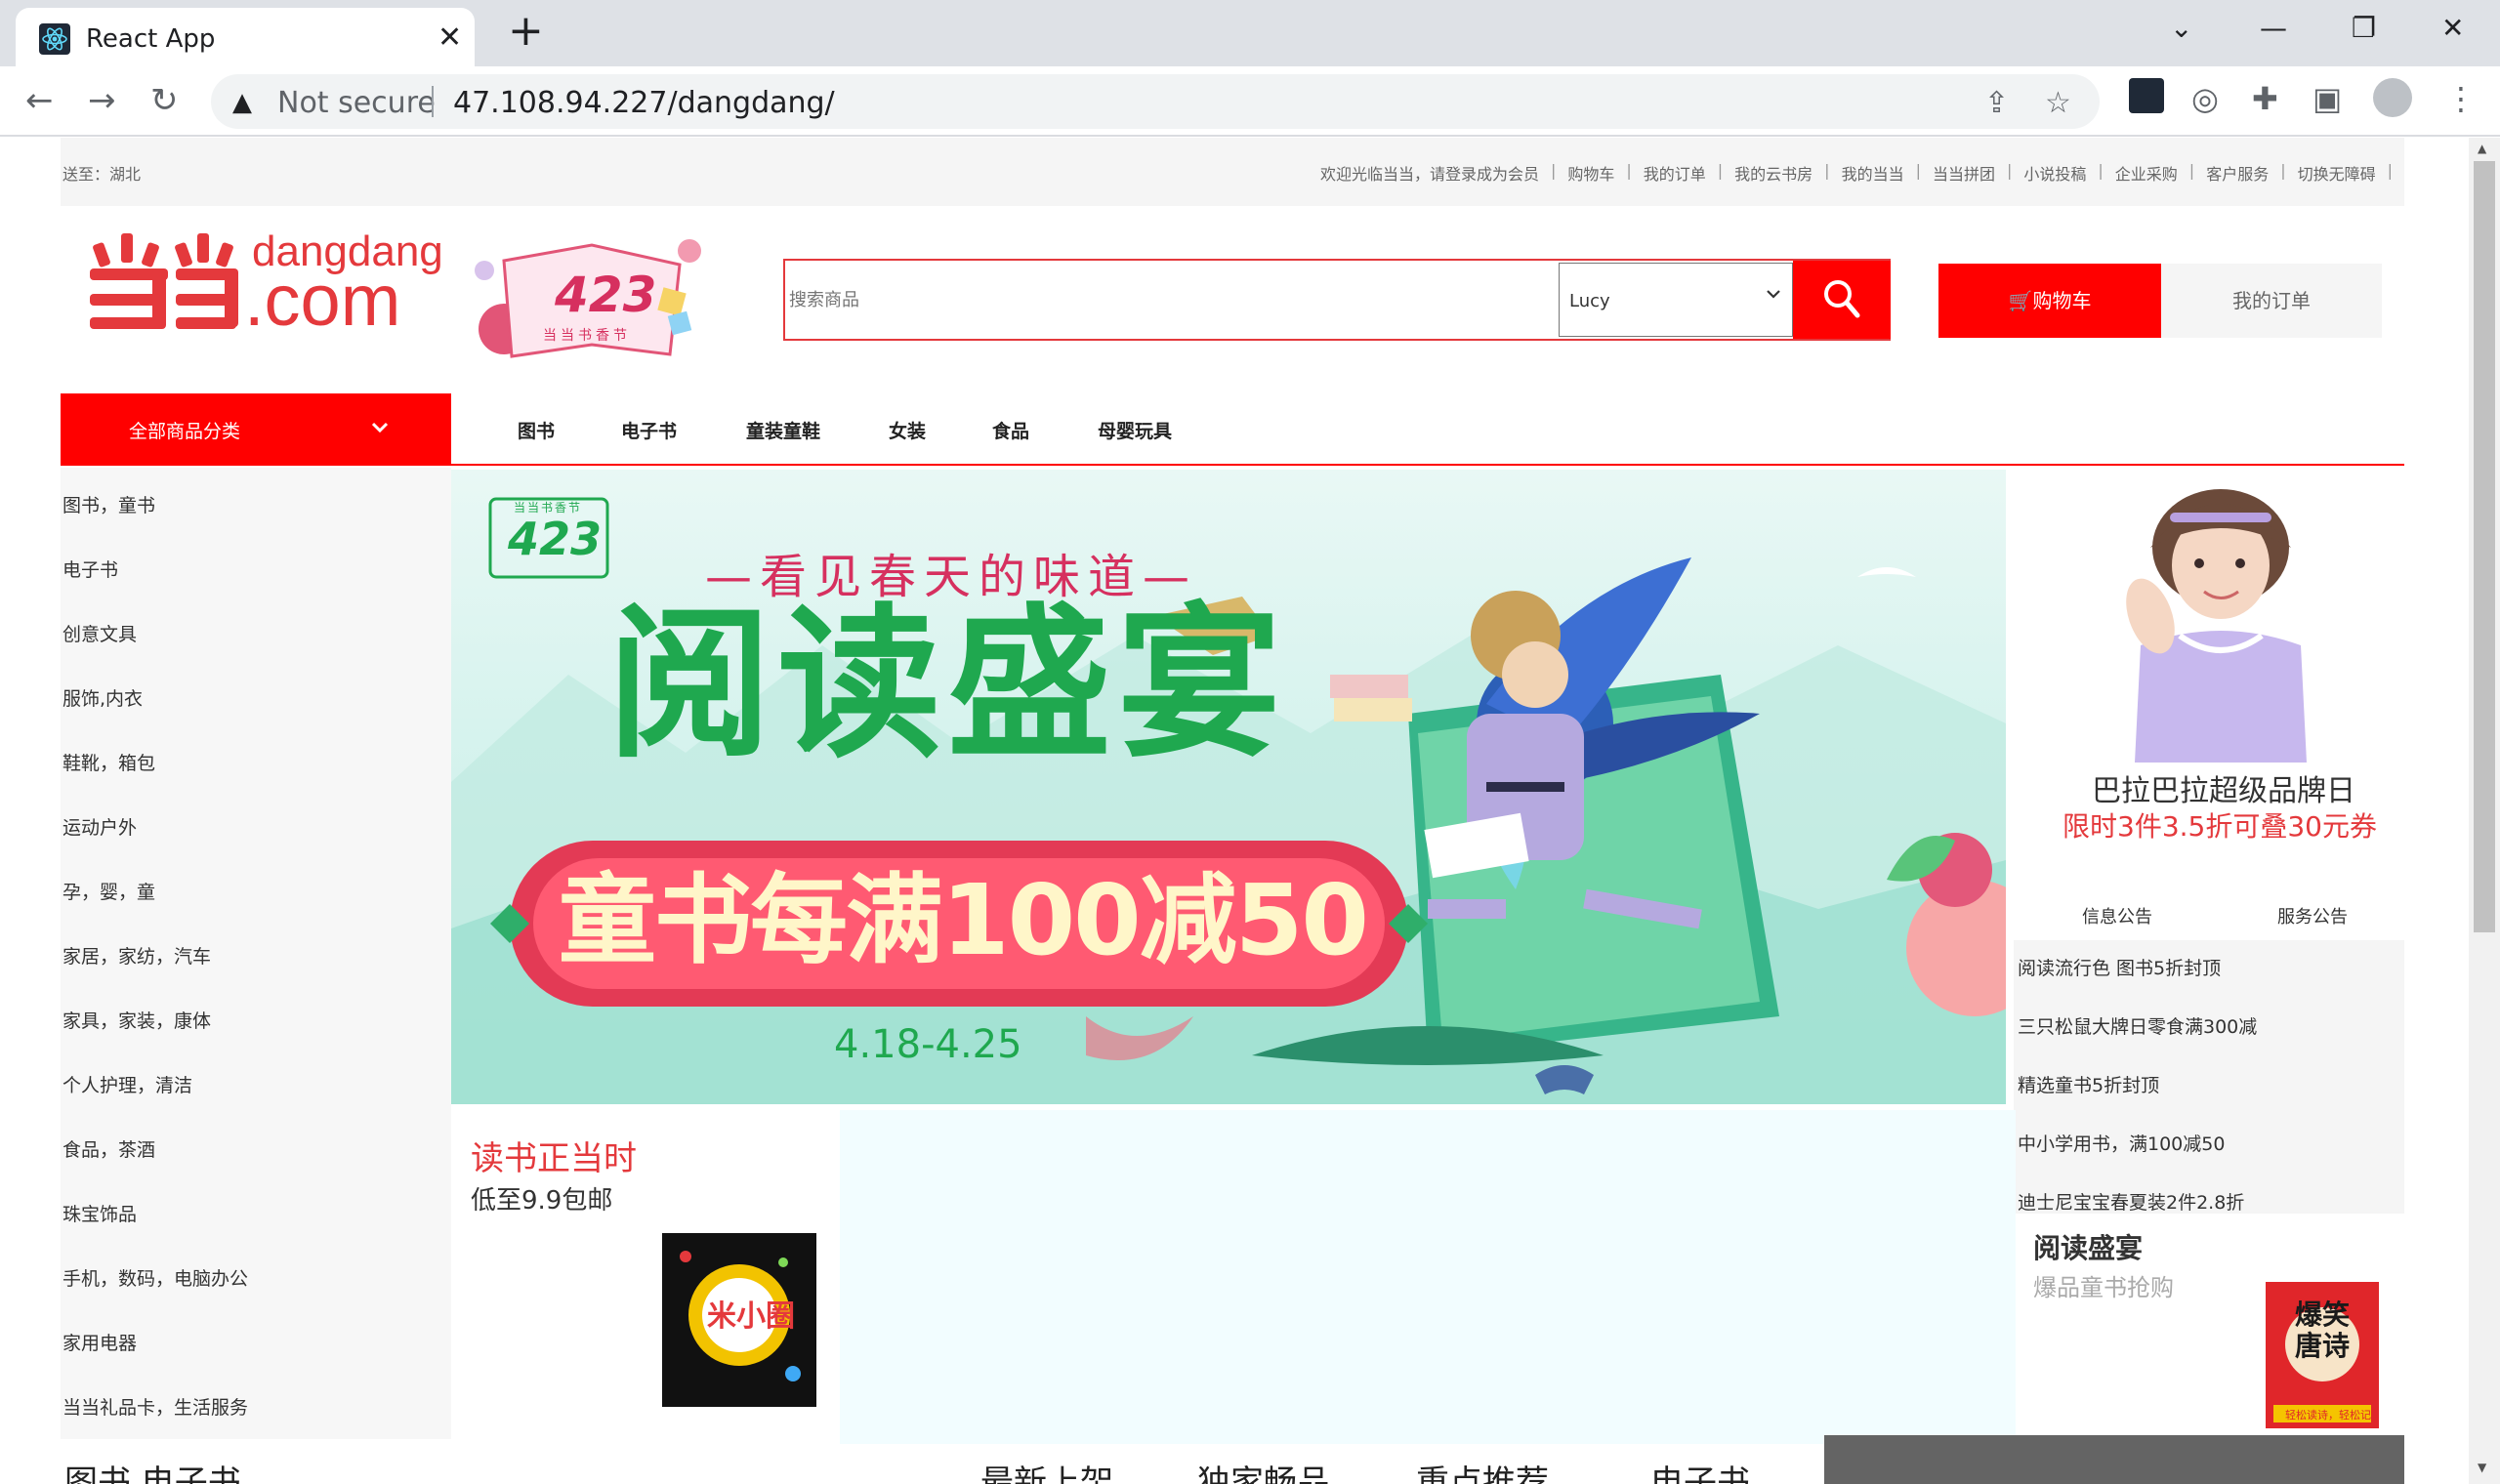  What do you see at coordinates (2216, 626) in the screenshot?
I see `child-model-image` at bounding box center [2216, 626].